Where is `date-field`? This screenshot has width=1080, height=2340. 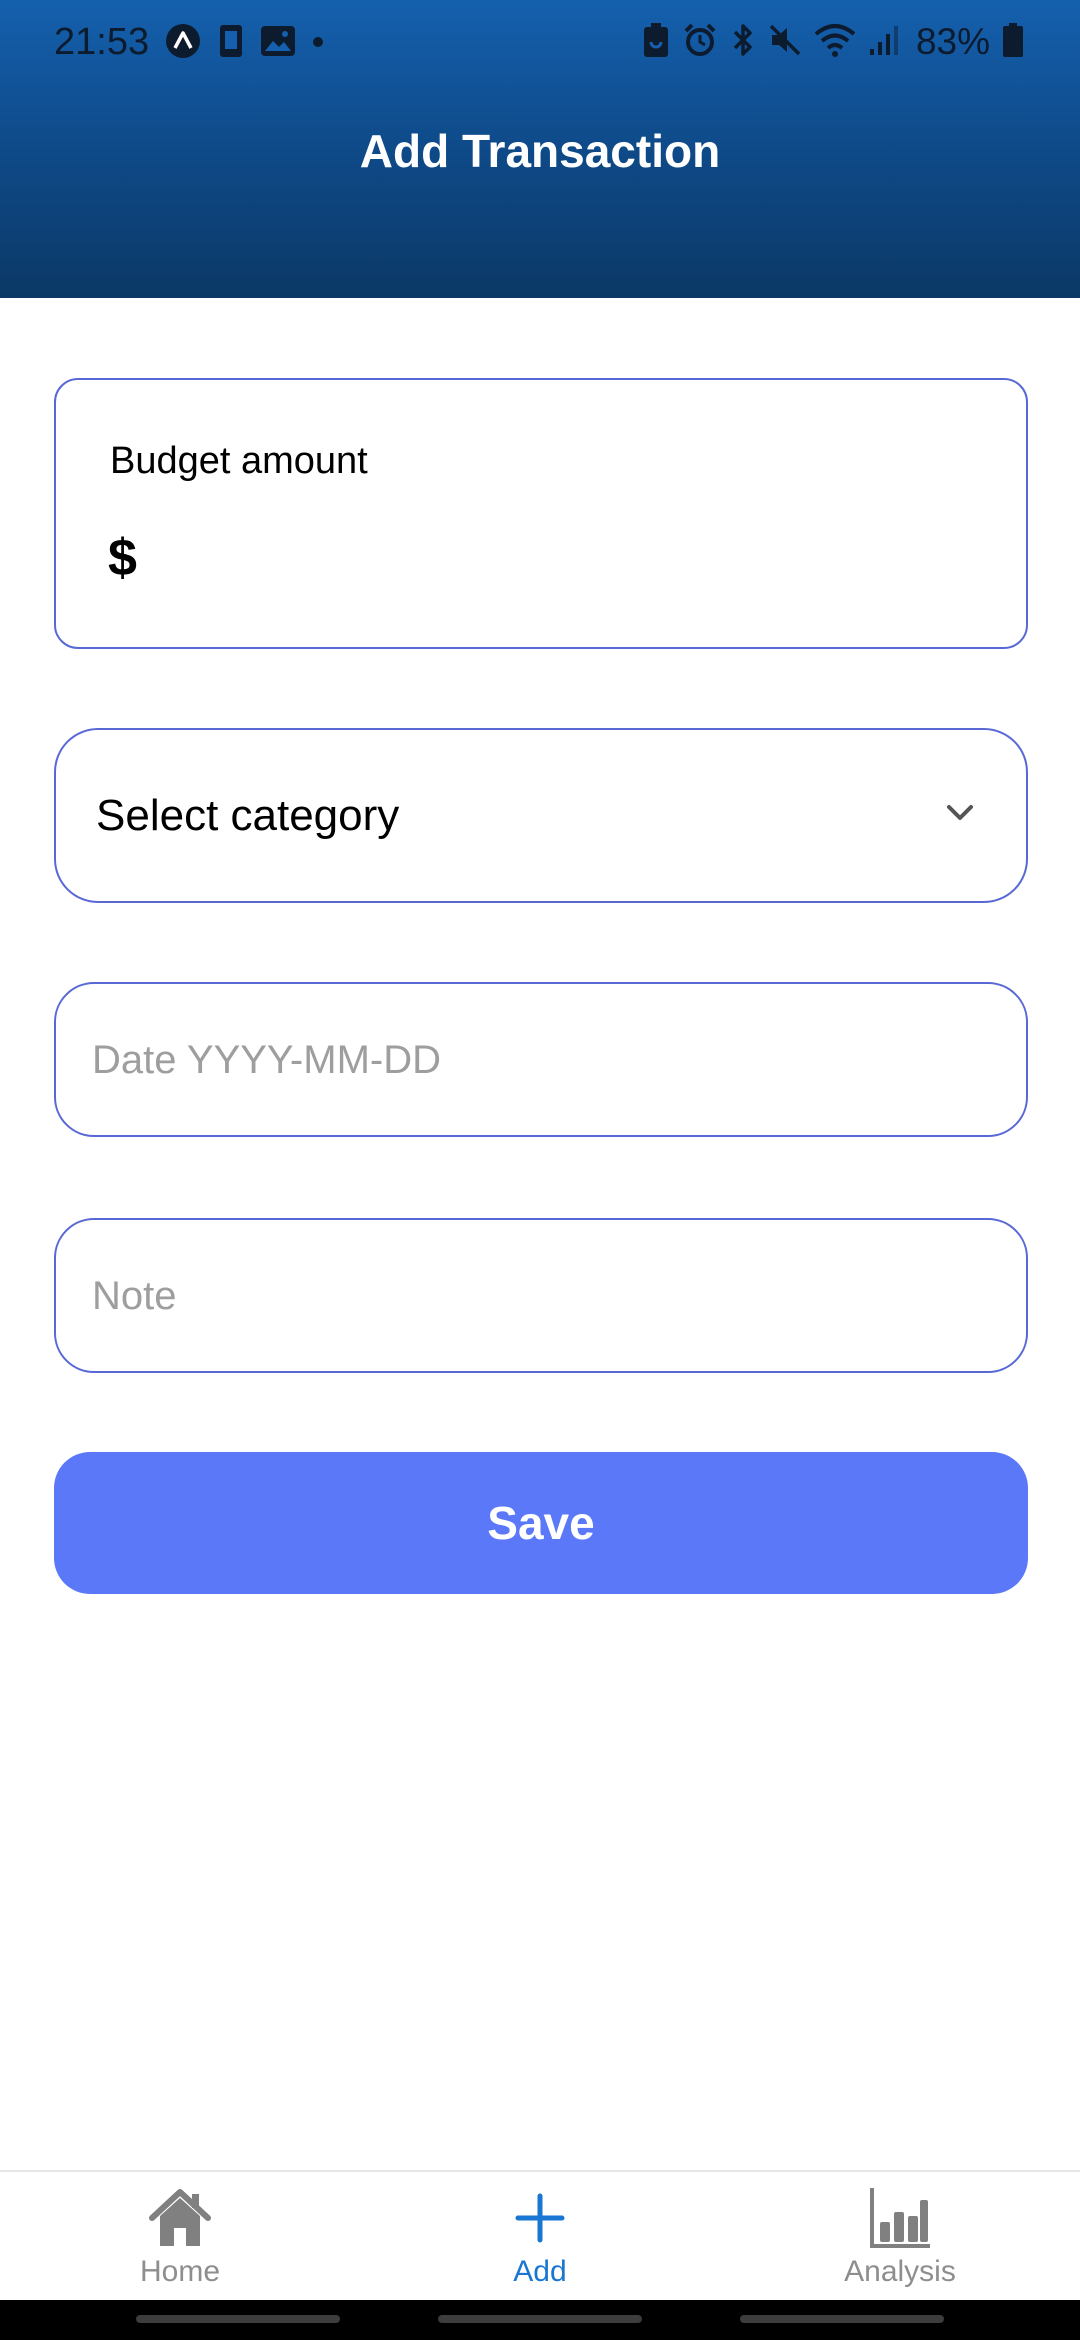 date-field is located at coordinates (541, 1059).